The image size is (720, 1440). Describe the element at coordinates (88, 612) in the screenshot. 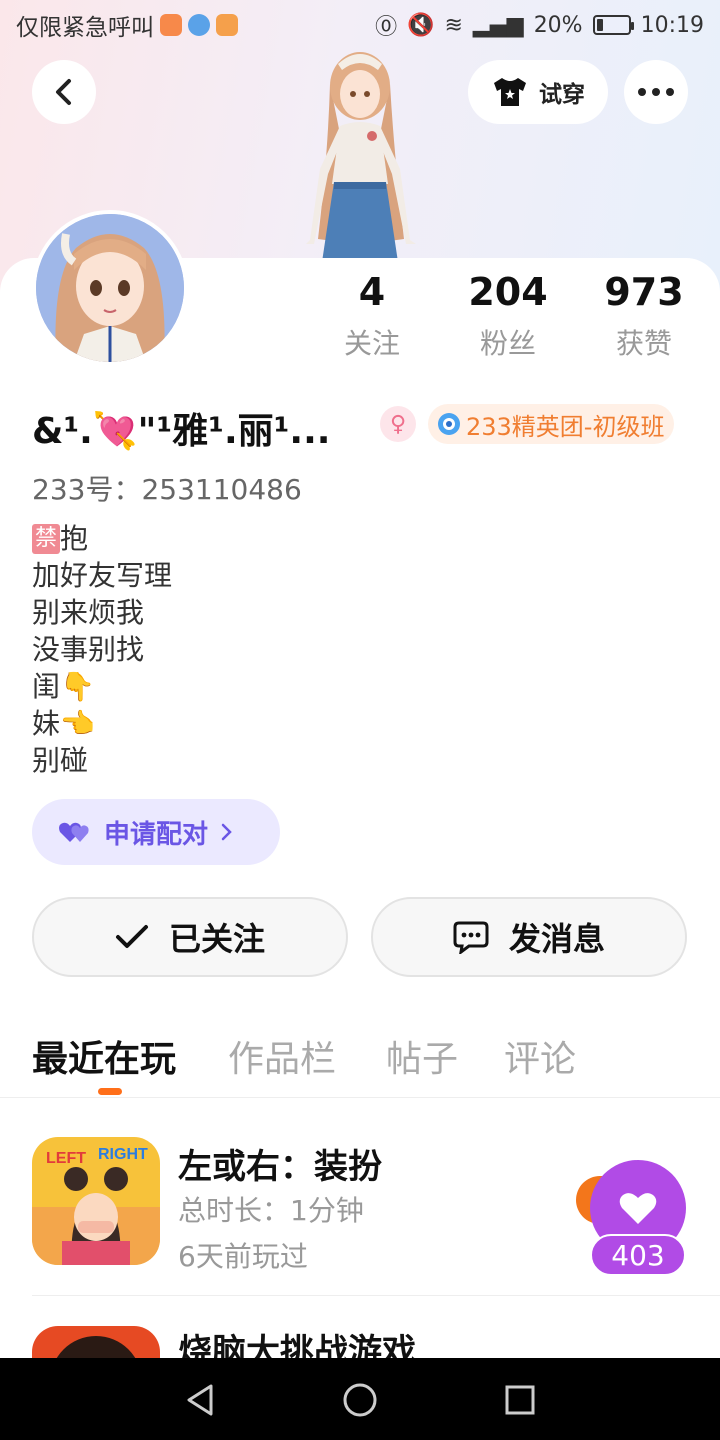

I see `bio-line: 别来烦我` at that location.